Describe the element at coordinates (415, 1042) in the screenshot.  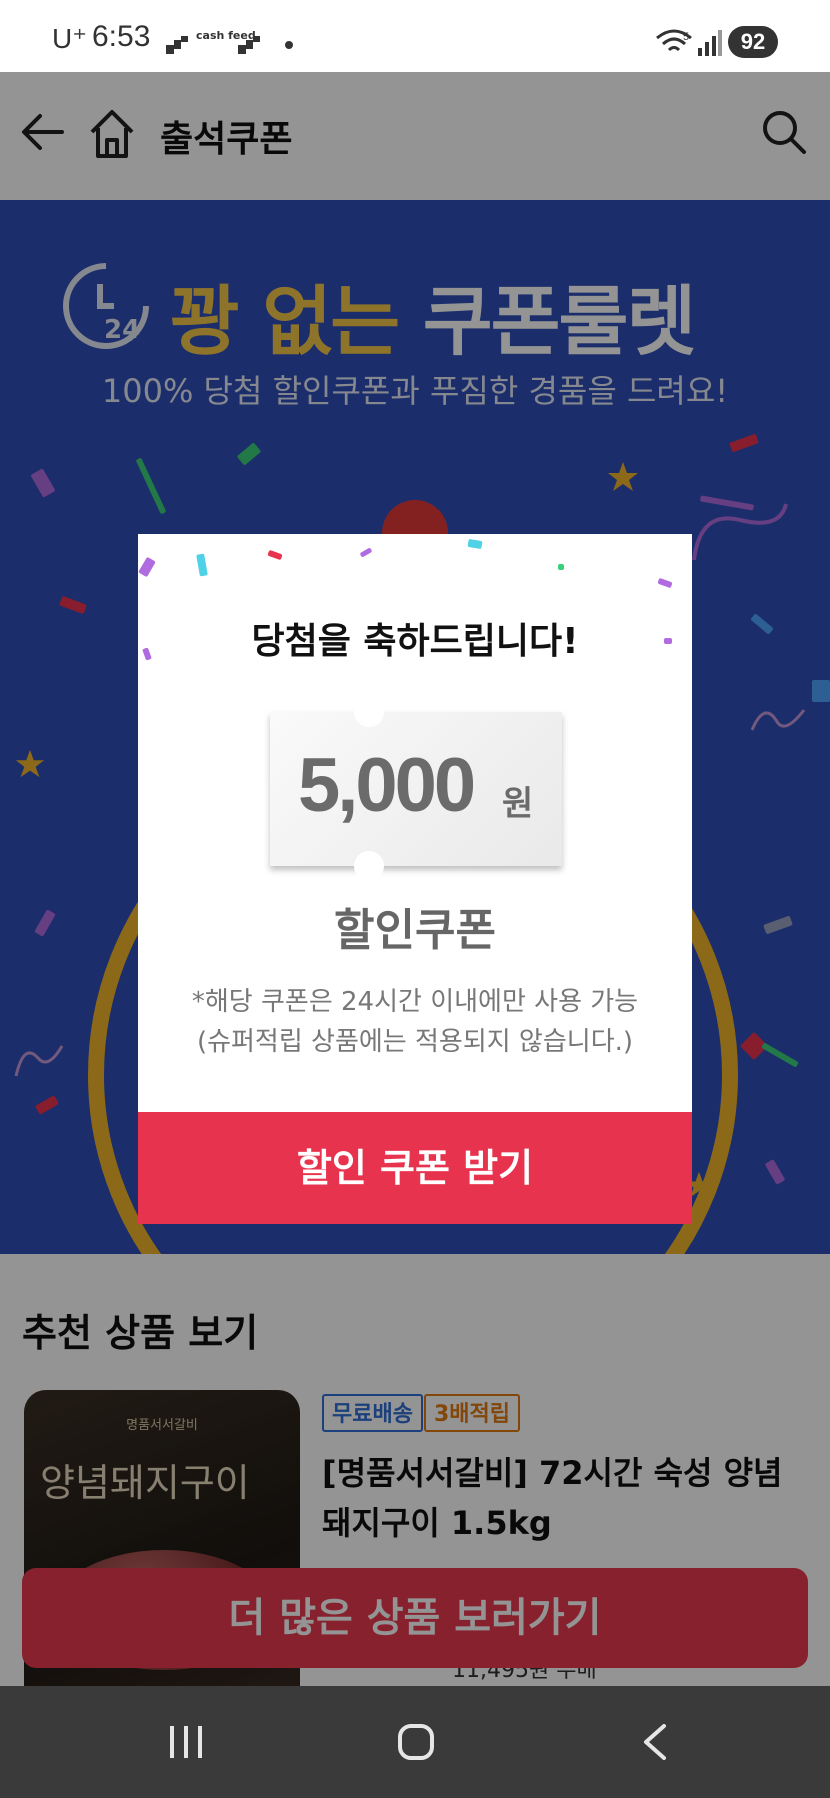
I see `coupon-note-line2: (슈퍼적립 상품에는 적용되지 않습니다.)` at that location.